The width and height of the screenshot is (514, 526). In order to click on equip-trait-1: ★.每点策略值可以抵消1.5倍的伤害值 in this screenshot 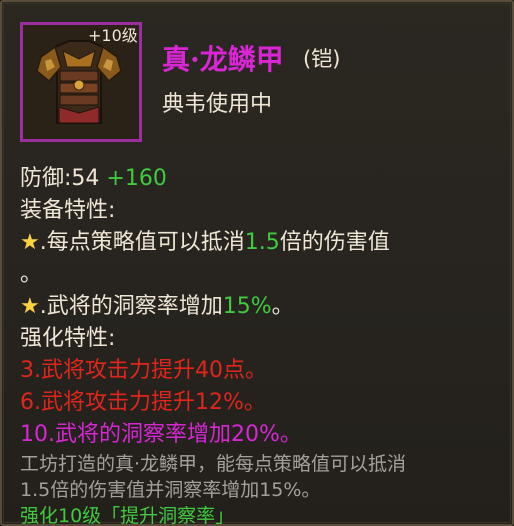, I will do `click(205, 240)`.